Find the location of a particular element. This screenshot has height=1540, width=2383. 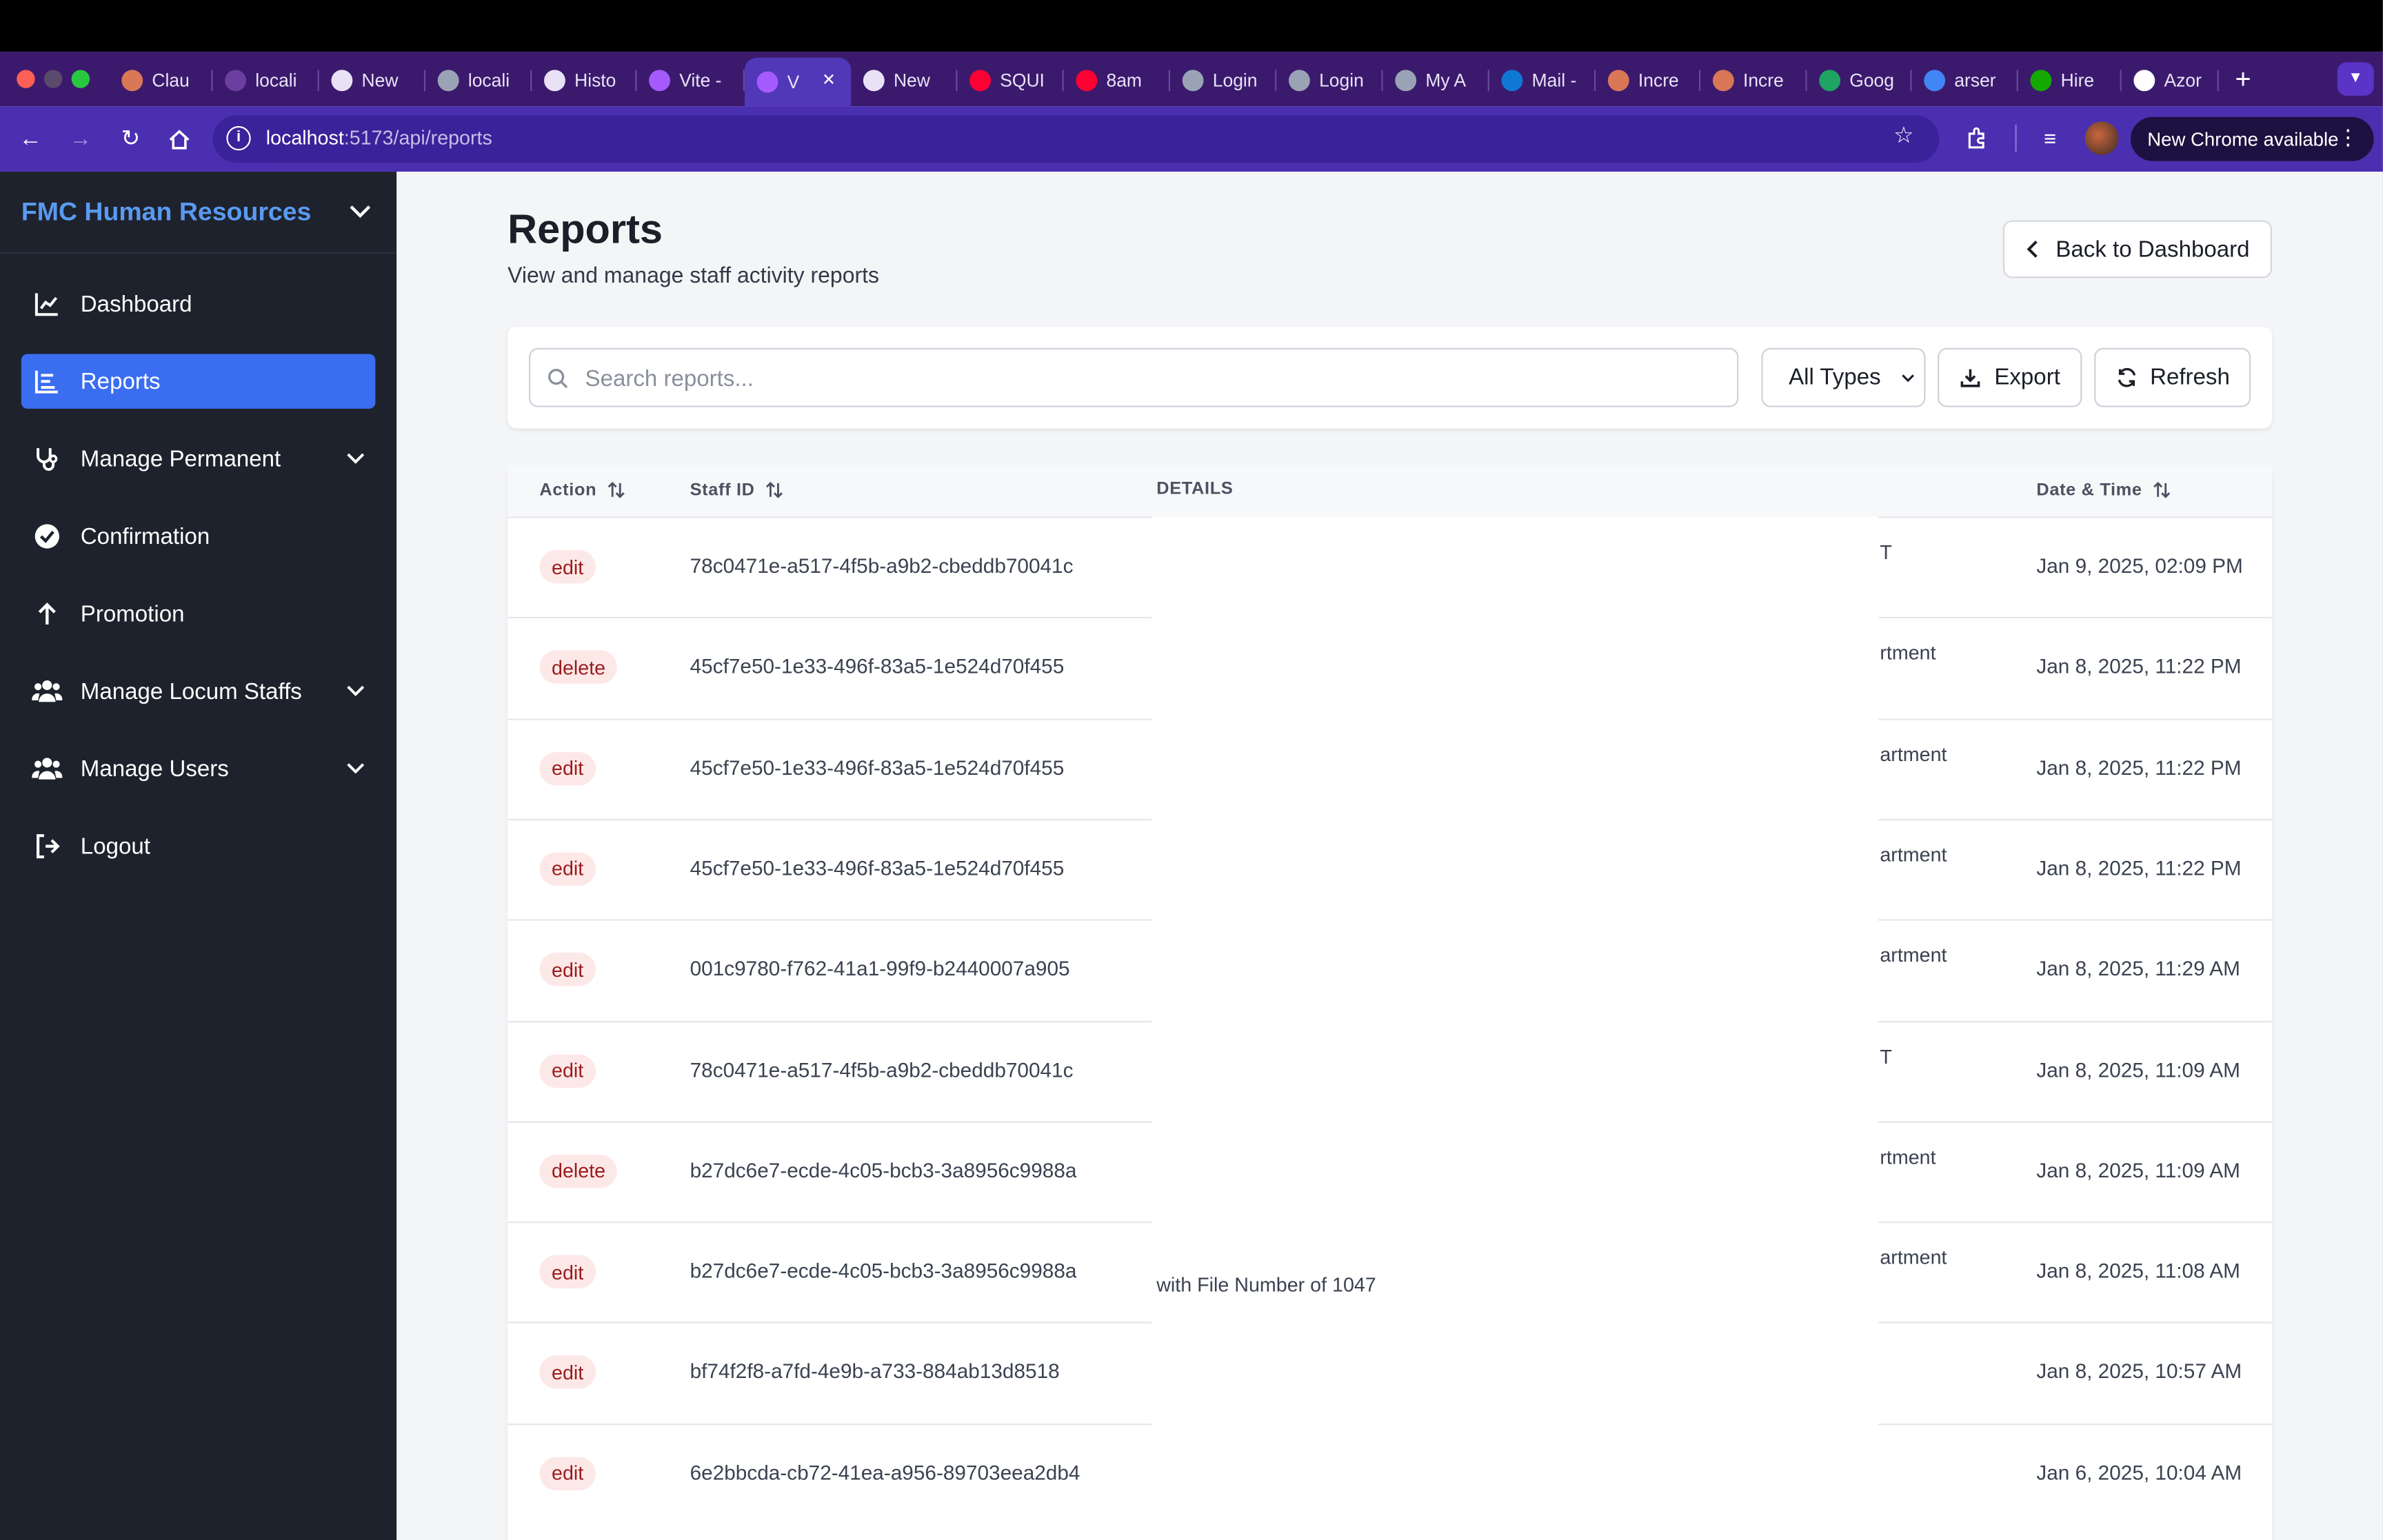

tab-search-button: ▼ is located at coordinates (2355, 79).